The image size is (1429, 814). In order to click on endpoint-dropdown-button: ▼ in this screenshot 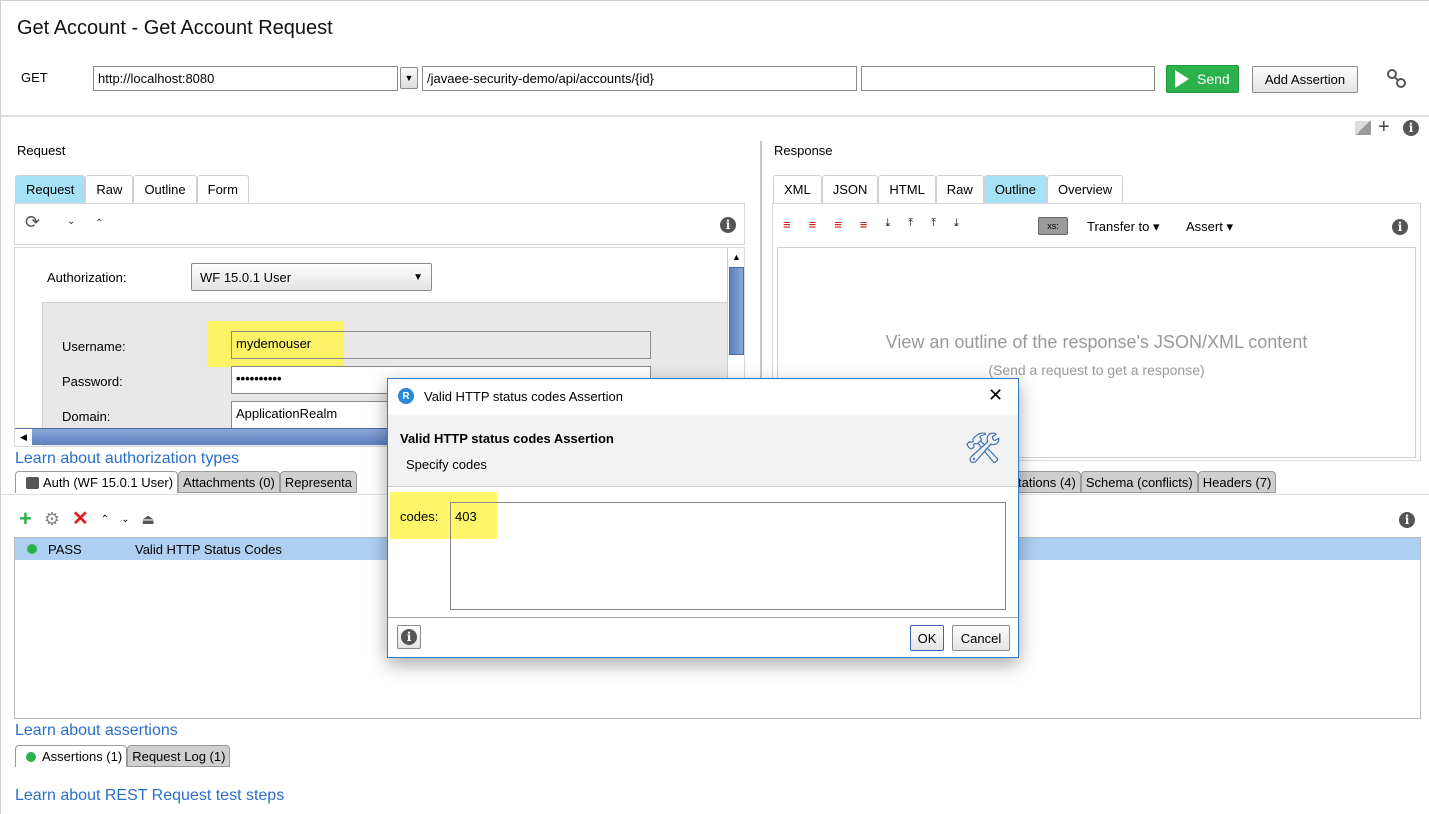, I will do `click(409, 78)`.